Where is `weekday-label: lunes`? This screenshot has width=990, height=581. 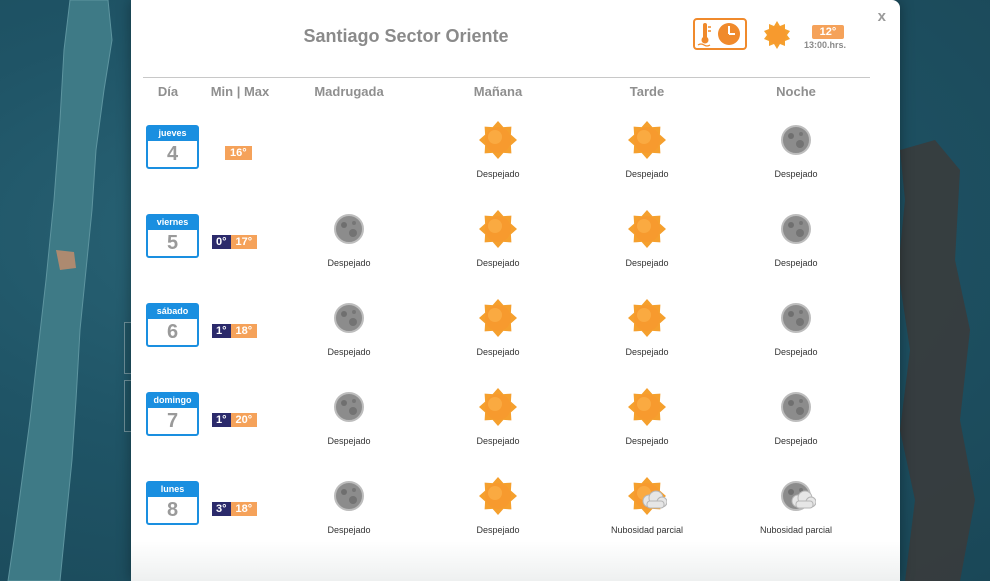 weekday-label: lunes is located at coordinates (172, 490).